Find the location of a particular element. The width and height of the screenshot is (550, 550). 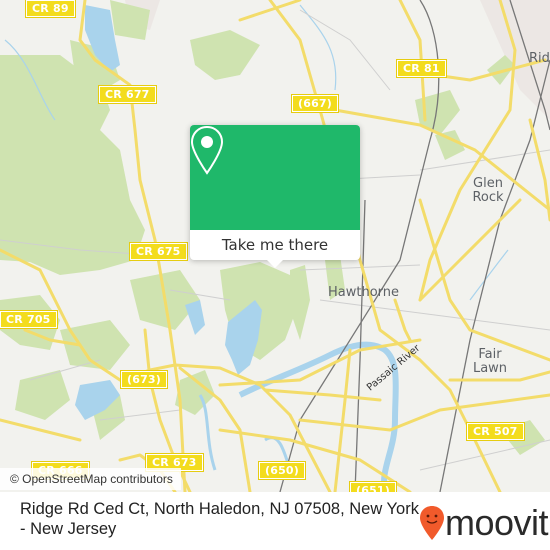

road-label-650: (650) is located at coordinates (282, 470).